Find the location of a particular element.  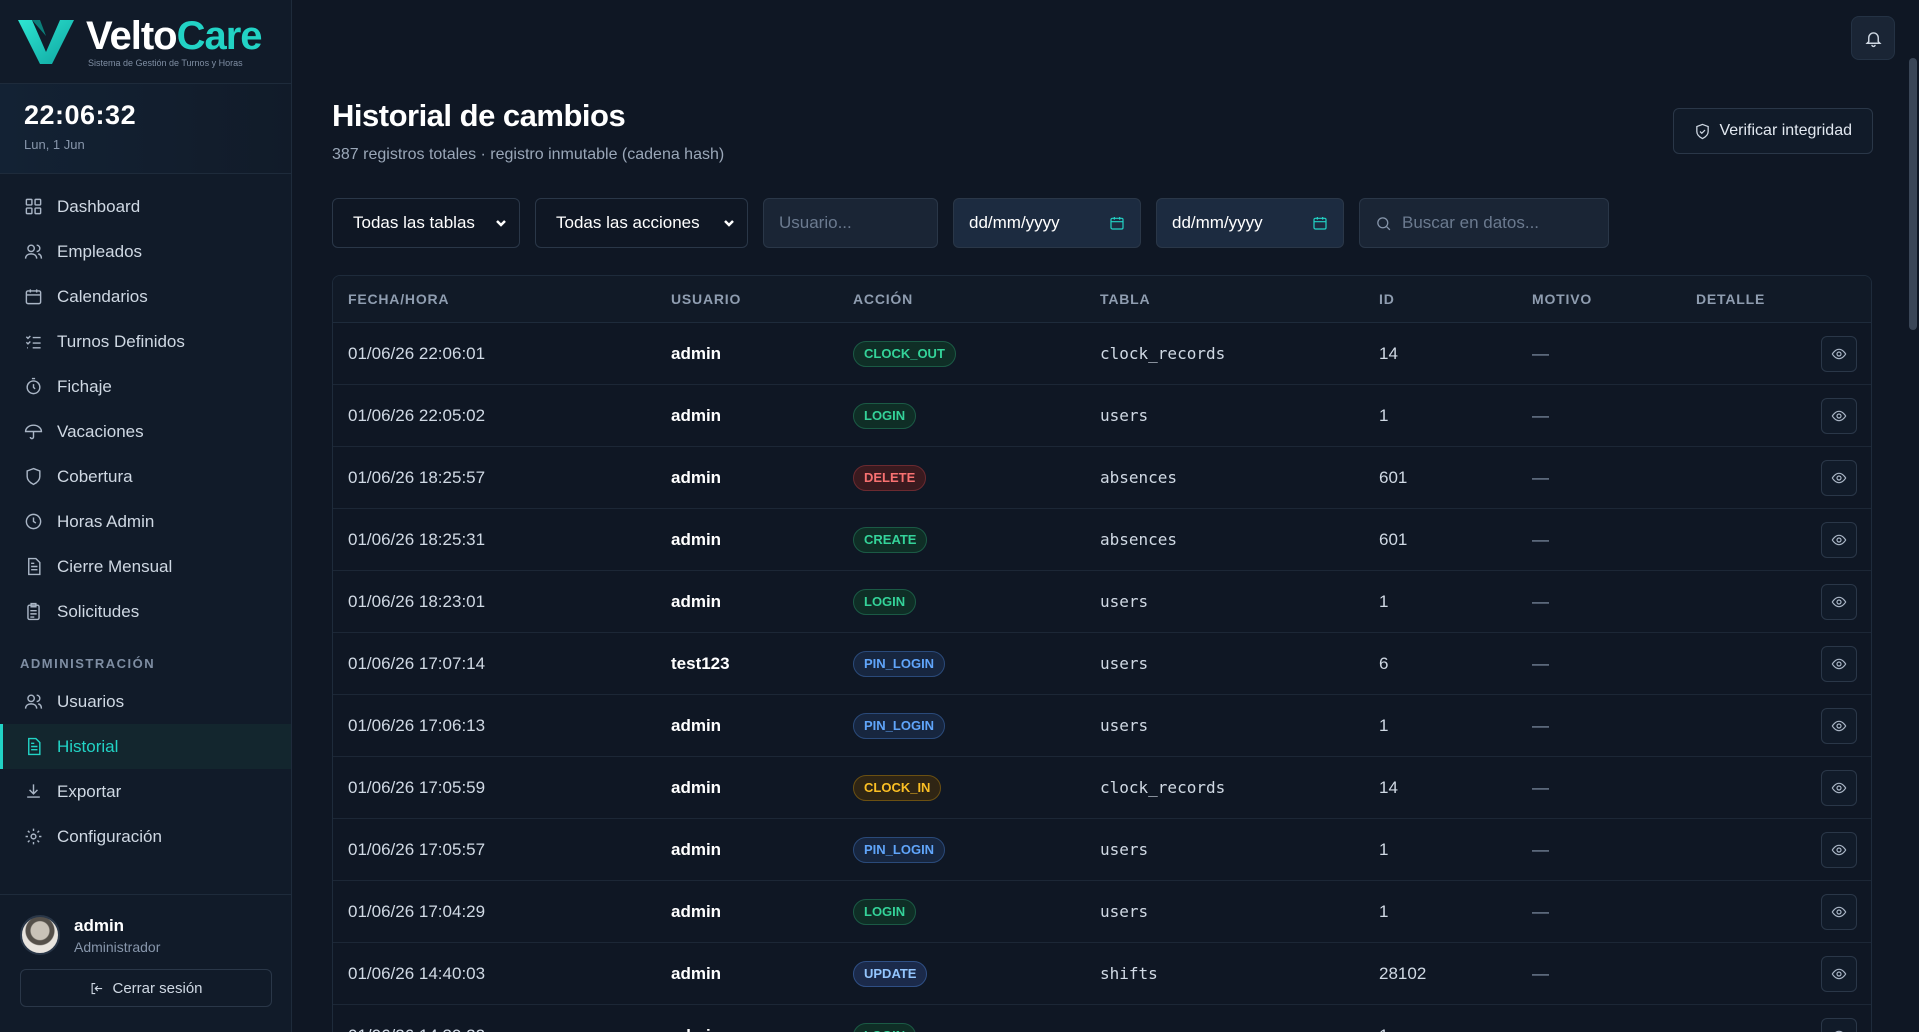

cell-datetime: 01/06/26 17:07:14 is located at coordinates (417, 663).